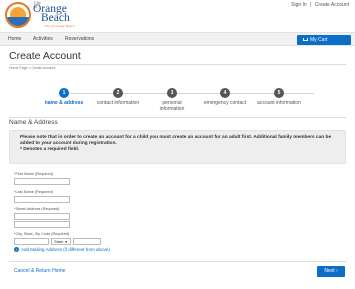 The height and width of the screenshot is (289, 355). What do you see at coordinates (34, 174) in the screenshot?
I see `first-name-label: *First Name (Required)` at bounding box center [34, 174].